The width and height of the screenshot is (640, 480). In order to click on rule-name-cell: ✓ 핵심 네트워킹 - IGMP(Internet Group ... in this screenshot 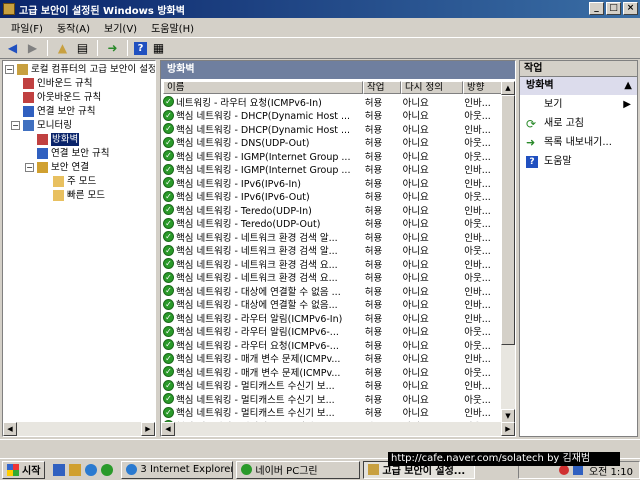, I will do `click(262, 156)`.